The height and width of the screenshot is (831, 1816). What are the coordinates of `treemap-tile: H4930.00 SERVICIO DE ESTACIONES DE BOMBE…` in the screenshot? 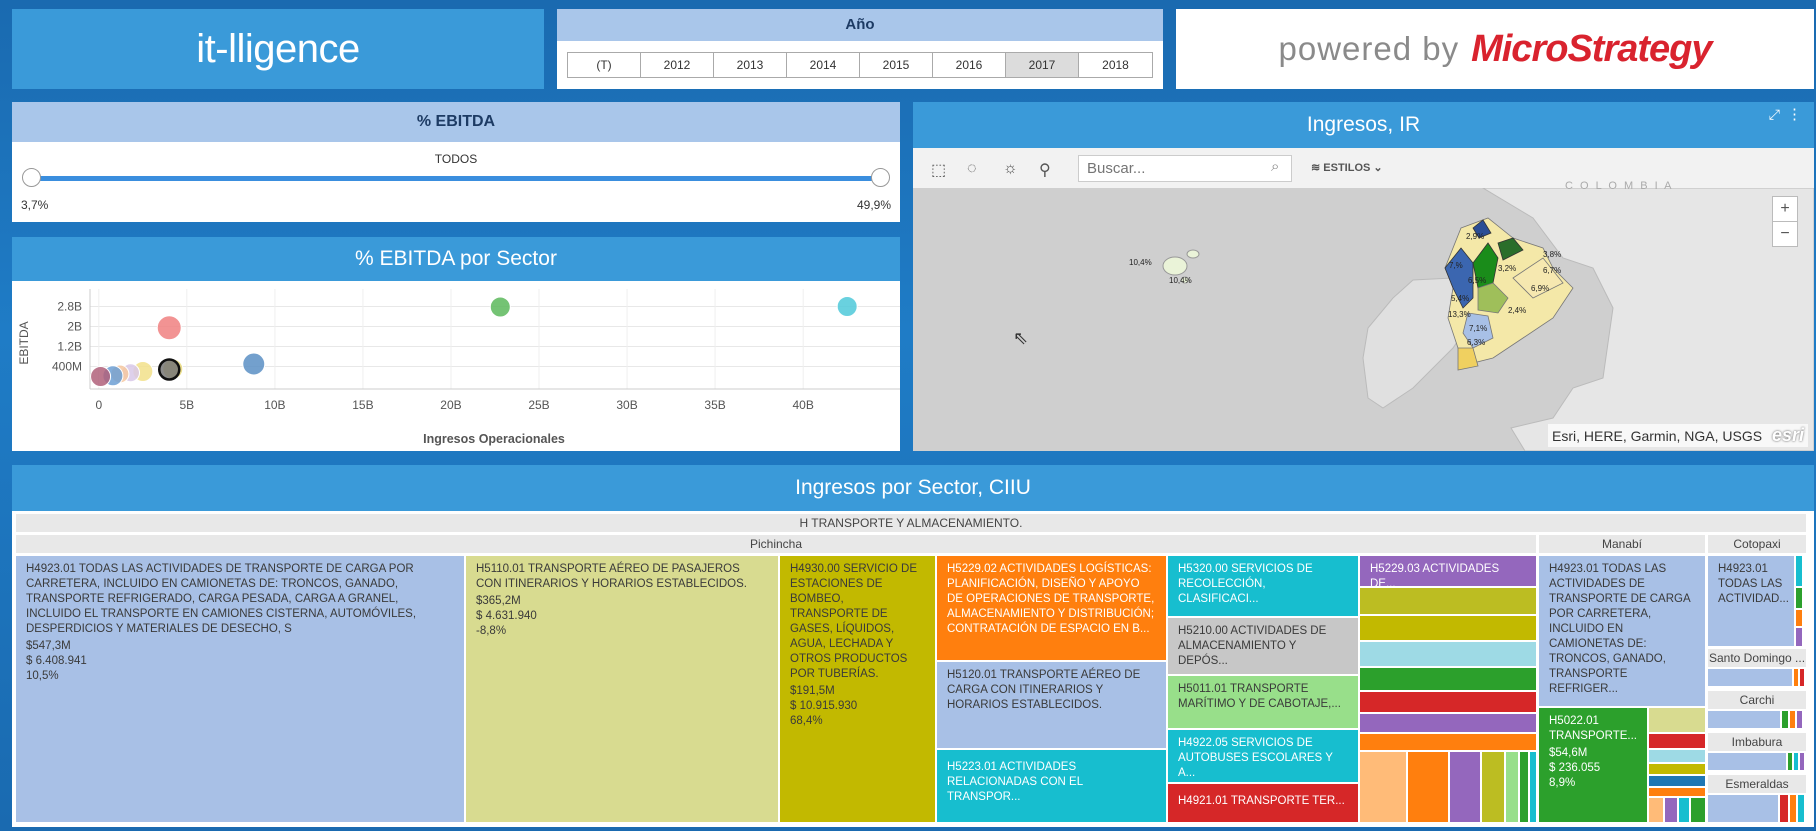 It's located at (857, 689).